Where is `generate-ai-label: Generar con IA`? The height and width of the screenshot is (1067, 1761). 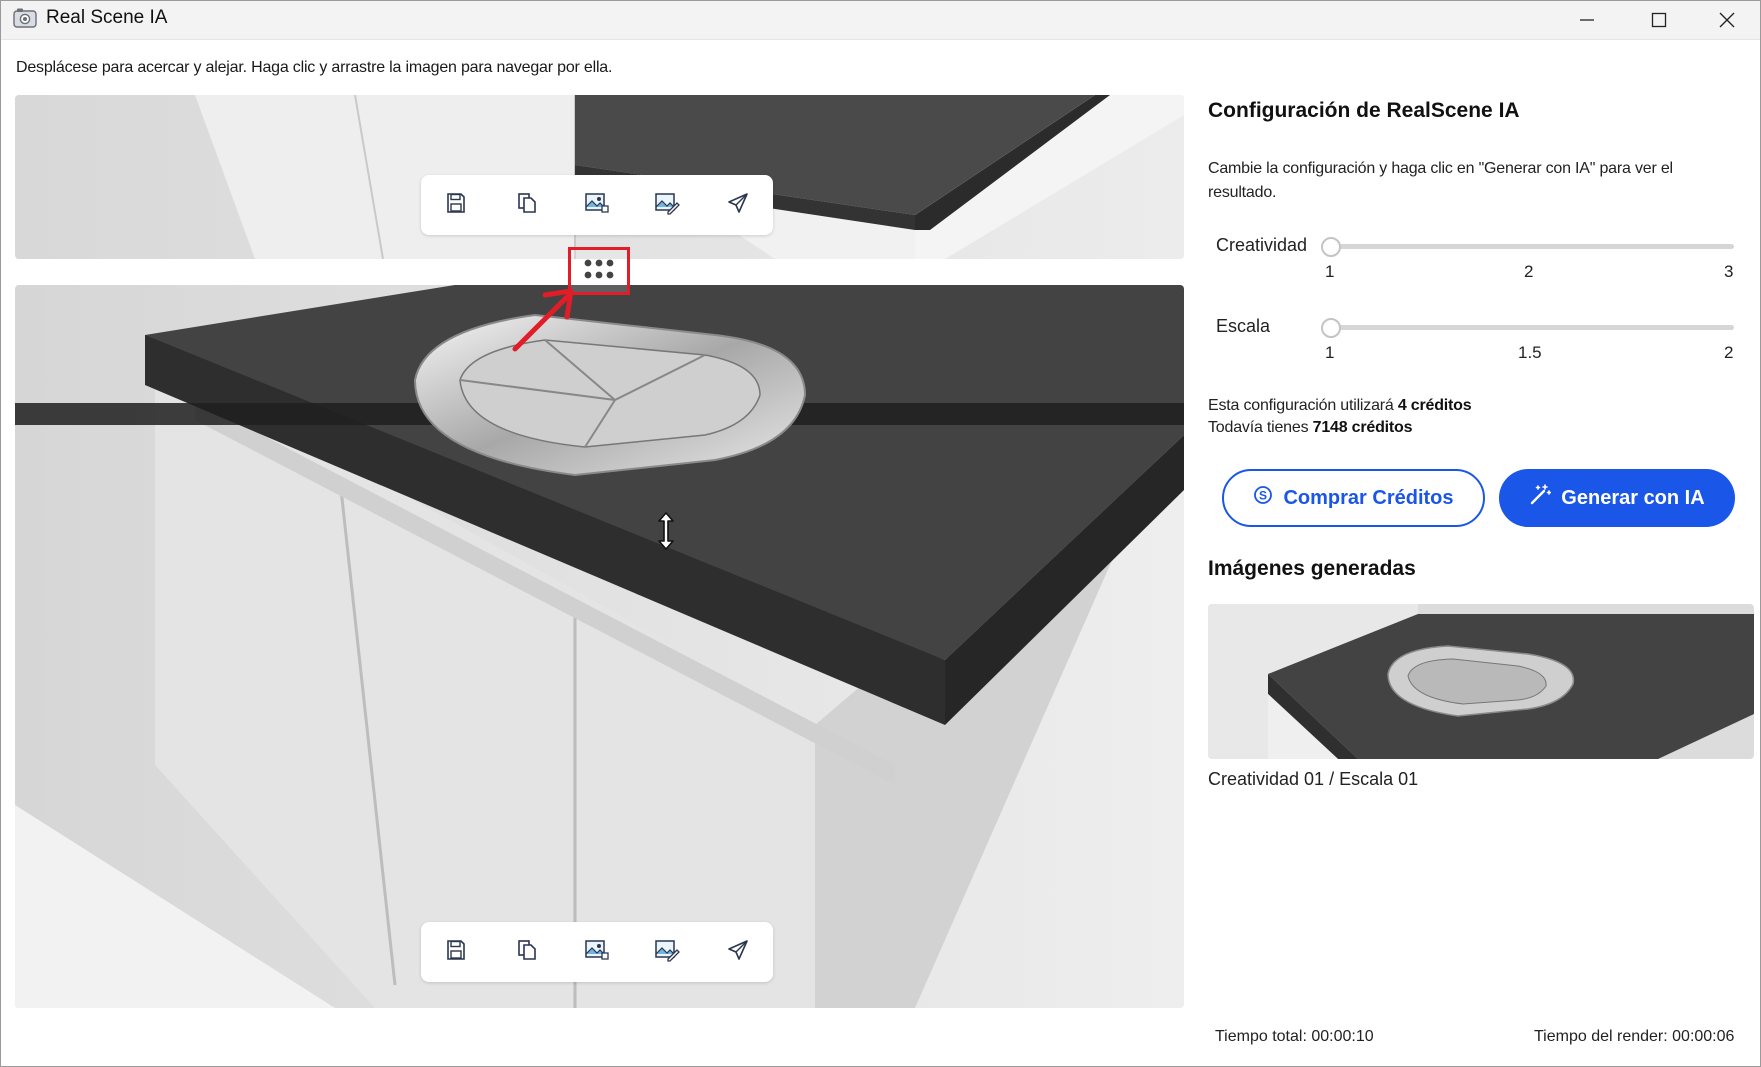
generate-ai-label: Generar con IA is located at coordinates (1633, 497).